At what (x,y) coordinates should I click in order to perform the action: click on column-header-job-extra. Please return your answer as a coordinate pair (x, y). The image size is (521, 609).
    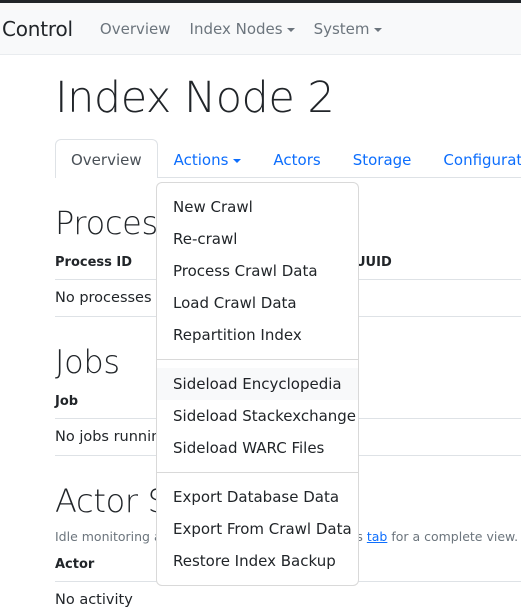
    Looking at the image, I should click on (438, 407).